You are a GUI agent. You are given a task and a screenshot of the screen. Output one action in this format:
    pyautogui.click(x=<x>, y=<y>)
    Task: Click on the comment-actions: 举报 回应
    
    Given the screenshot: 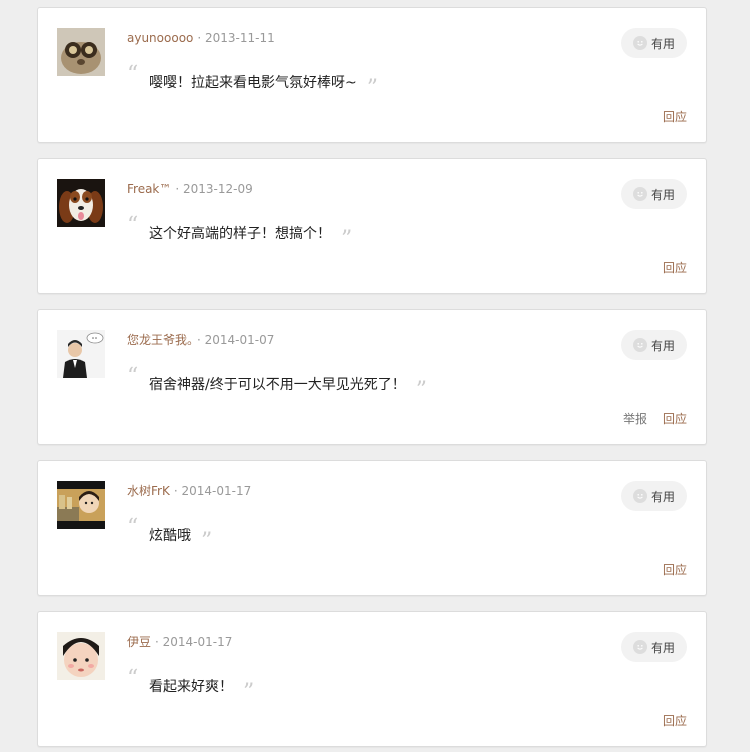 What is the action you would take?
    pyautogui.click(x=647, y=418)
    